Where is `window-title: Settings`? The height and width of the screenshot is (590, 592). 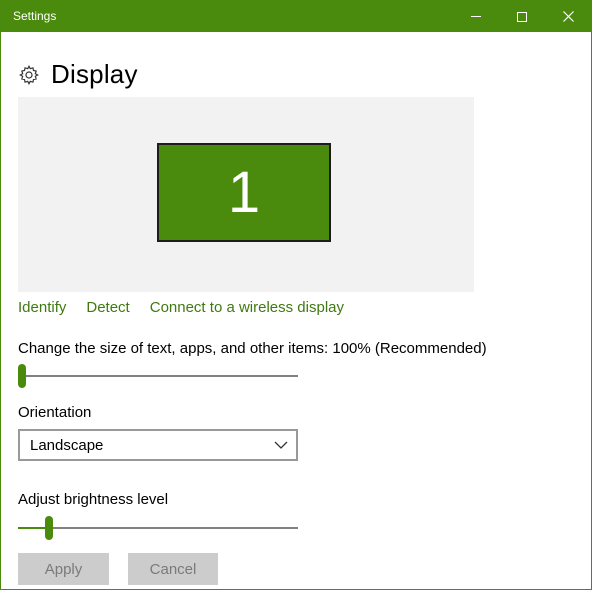 window-title: Settings is located at coordinates (35, 16).